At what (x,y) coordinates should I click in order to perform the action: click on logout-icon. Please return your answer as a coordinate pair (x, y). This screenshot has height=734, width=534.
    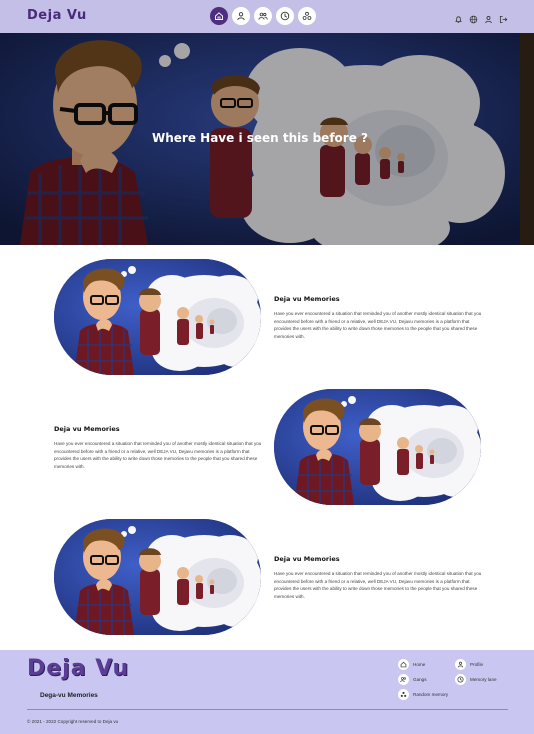
    Looking at the image, I should click on (503, 19).